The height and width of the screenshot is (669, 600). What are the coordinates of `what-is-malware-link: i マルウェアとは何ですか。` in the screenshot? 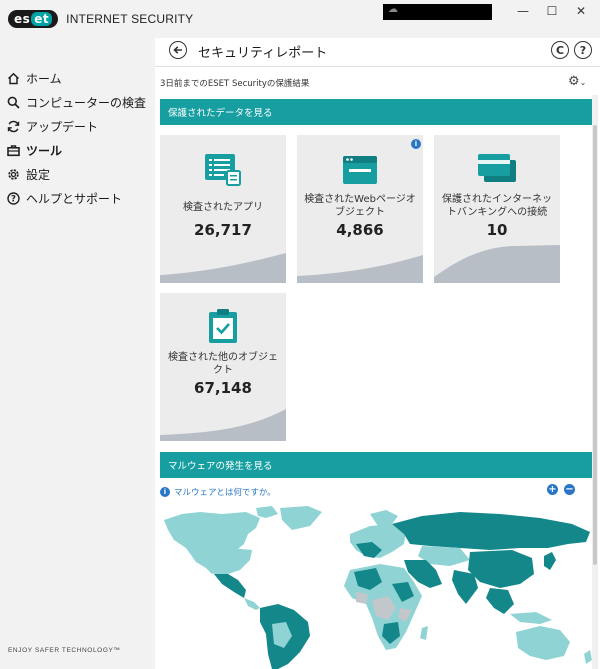 It's located at (218, 492).